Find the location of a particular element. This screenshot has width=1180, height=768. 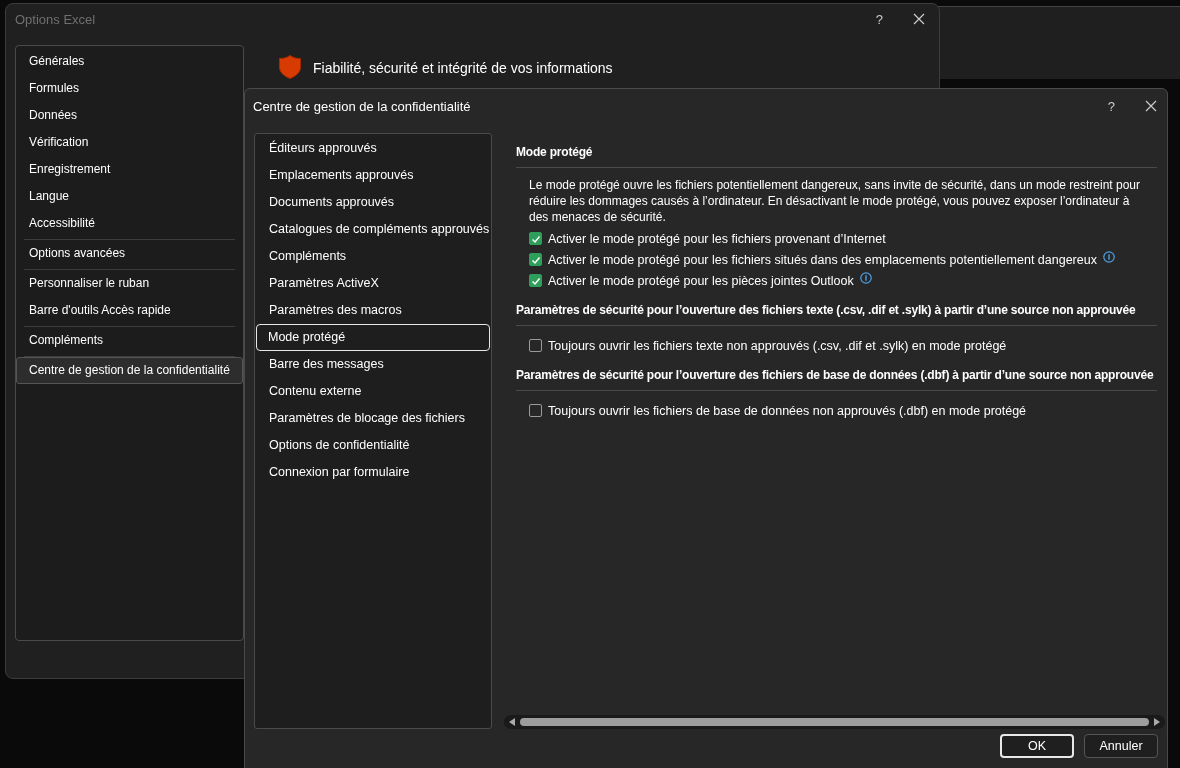

checkbox-label: Activer le mode protégé pour les fichiers situés dans des emplacements potentiellement dangereux is located at coordinates (822, 259).